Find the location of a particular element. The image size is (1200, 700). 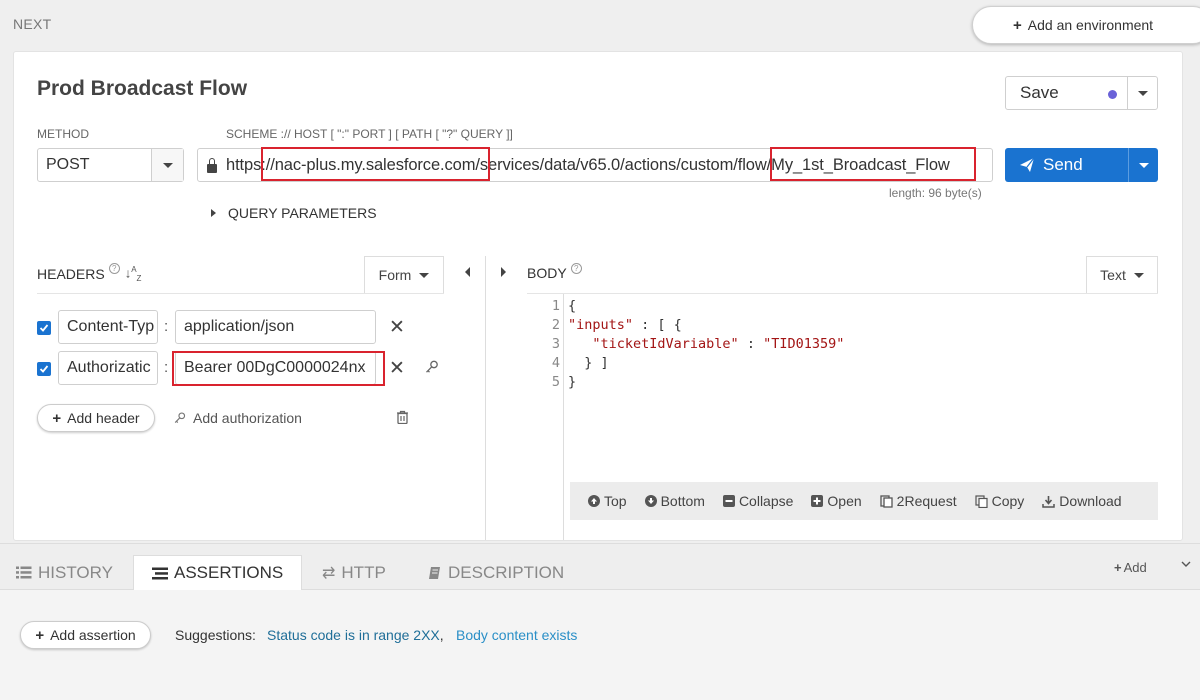

add-assertion-button: + Add assertion is located at coordinates (85, 635).